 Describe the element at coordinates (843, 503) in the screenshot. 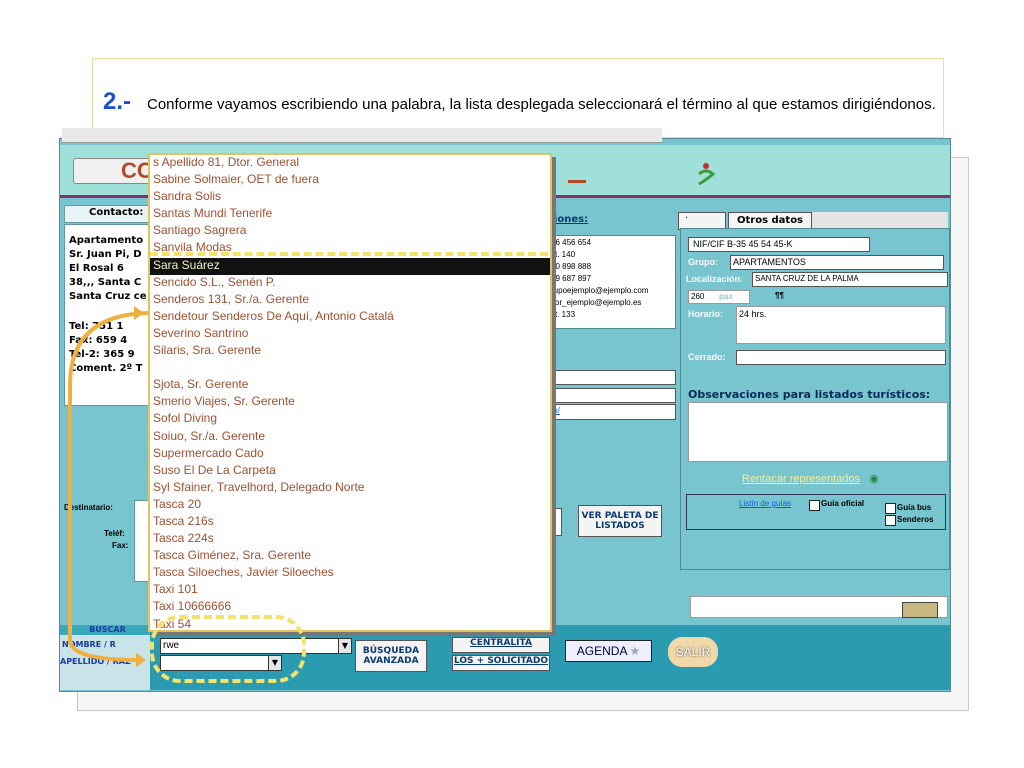

I see `guia-oficial-label: Guía oficial` at that location.